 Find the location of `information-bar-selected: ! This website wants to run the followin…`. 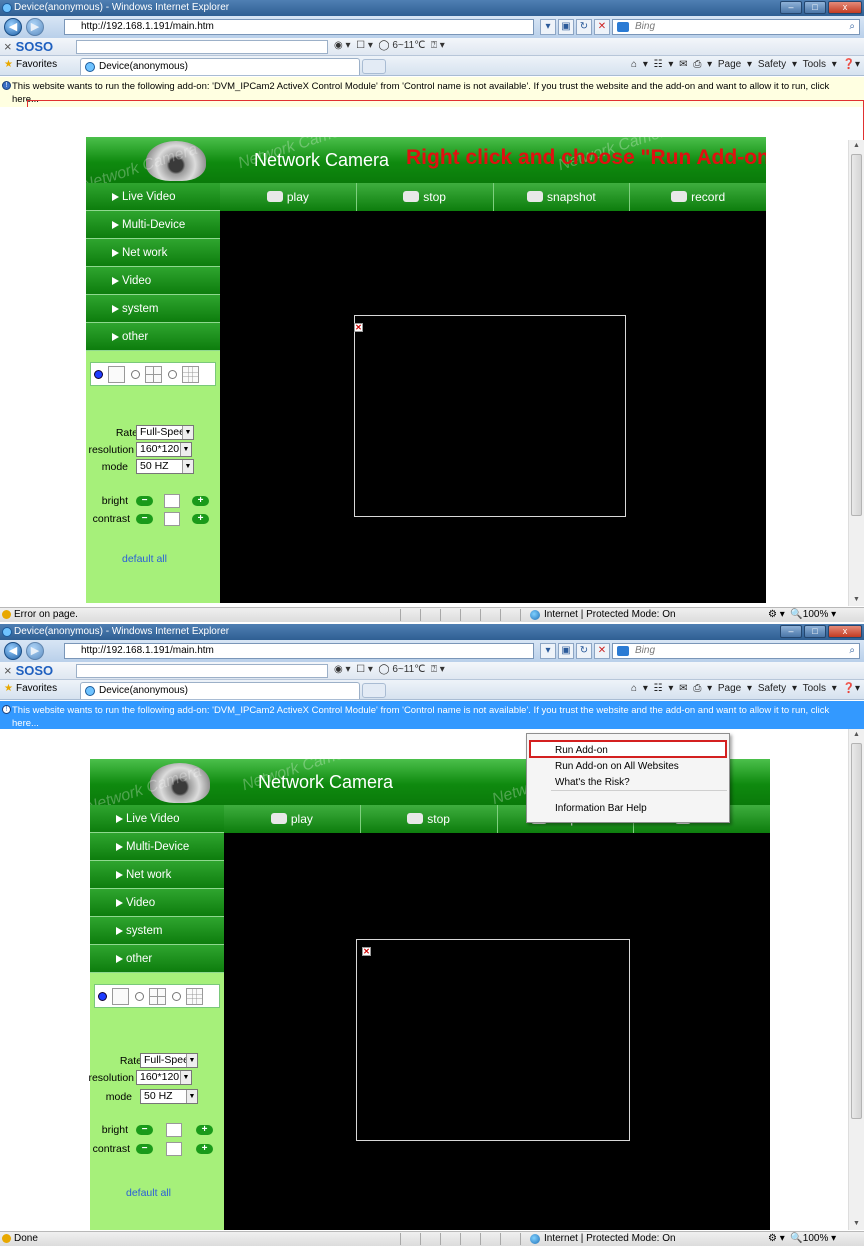

information-bar-selected: ! This website wants to run the followin… is located at coordinates (432, 715).